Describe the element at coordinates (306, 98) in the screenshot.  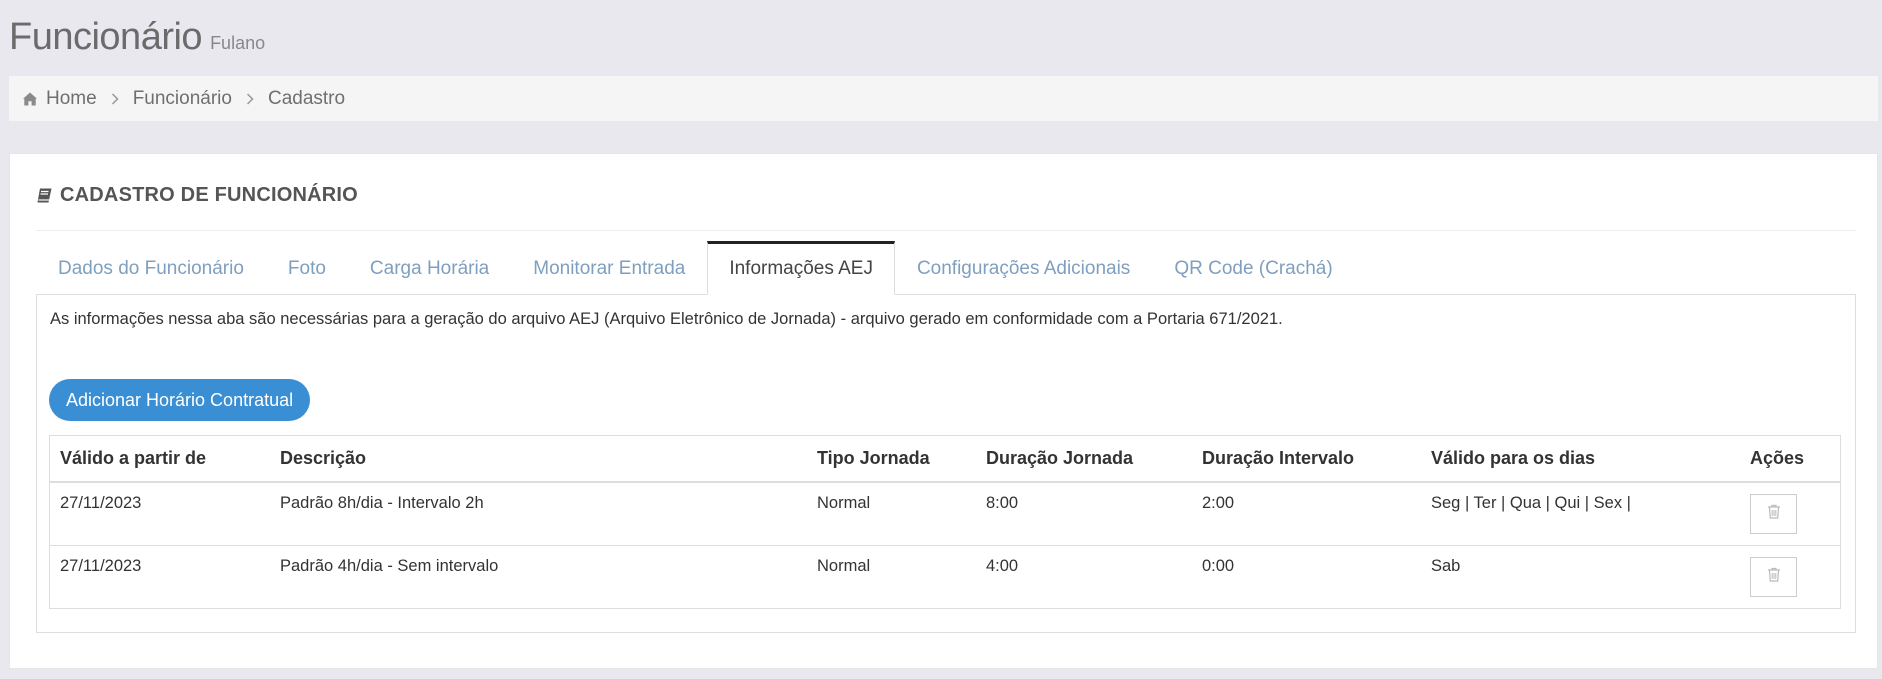
I see `breadcrumb-item-cadastro: Cadastro` at that location.